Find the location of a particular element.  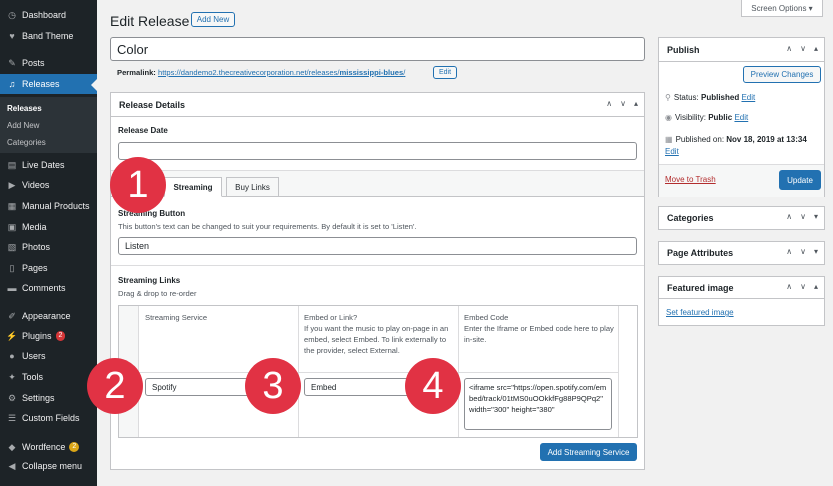

move-to-trash-link: Move to Trash is located at coordinates (690, 179).